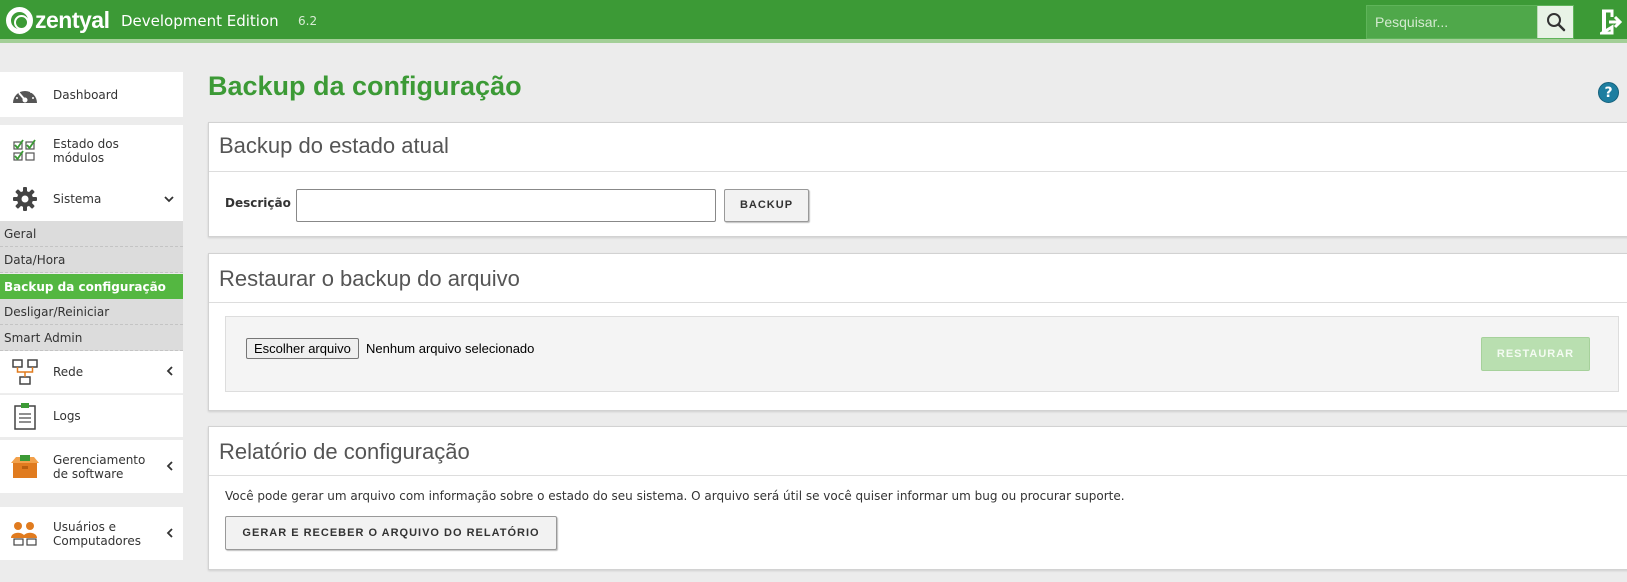  What do you see at coordinates (25, 416) in the screenshot?
I see `clipboard-icon` at bounding box center [25, 416].